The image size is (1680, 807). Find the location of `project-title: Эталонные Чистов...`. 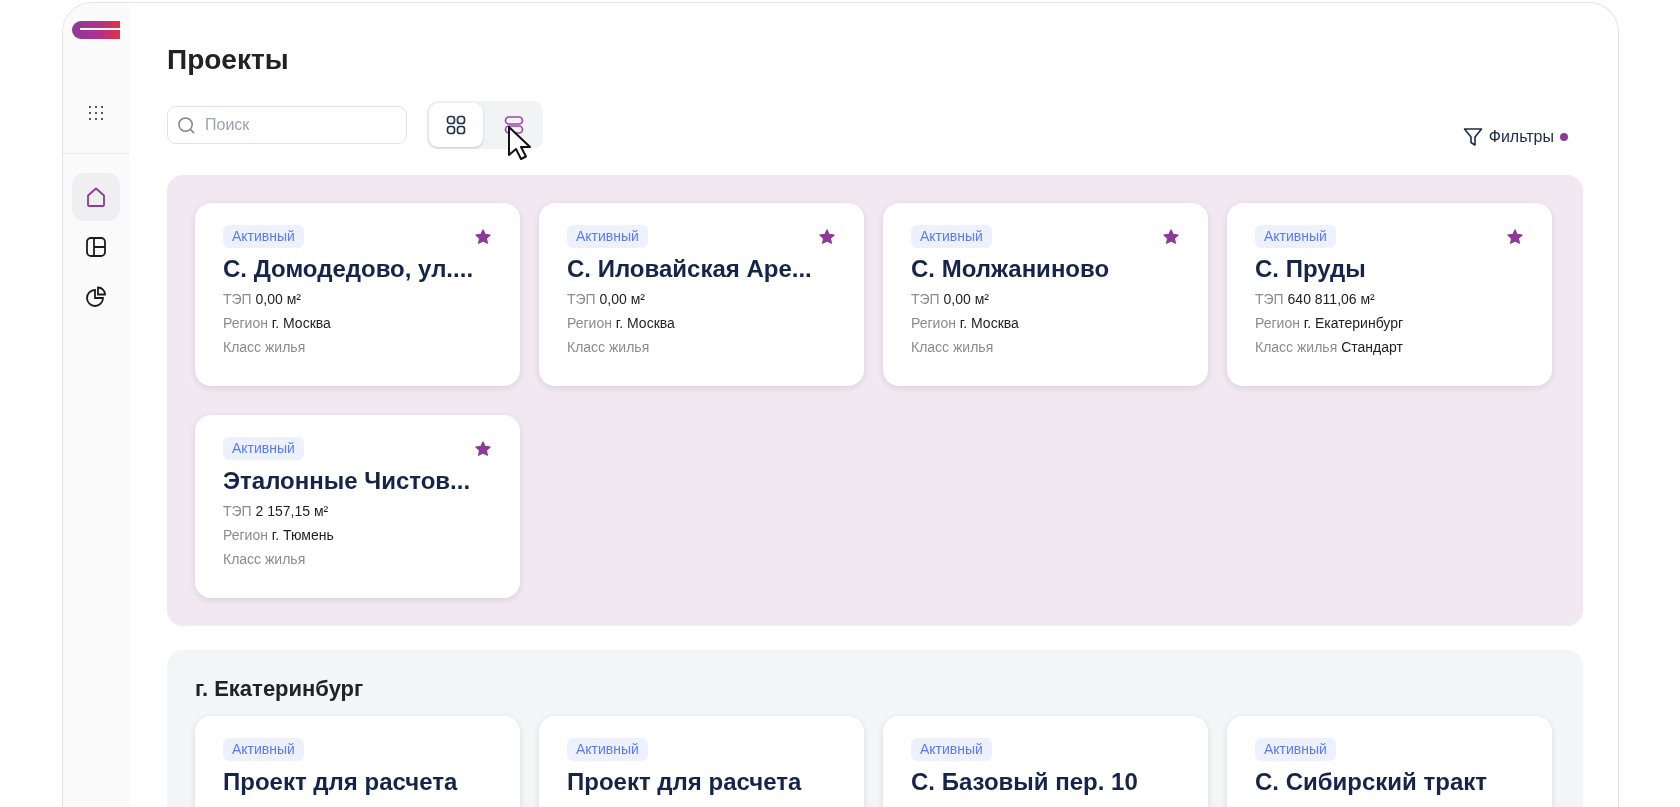

project-title: Эталонные Чистов... is located at coordinates (347, 481).